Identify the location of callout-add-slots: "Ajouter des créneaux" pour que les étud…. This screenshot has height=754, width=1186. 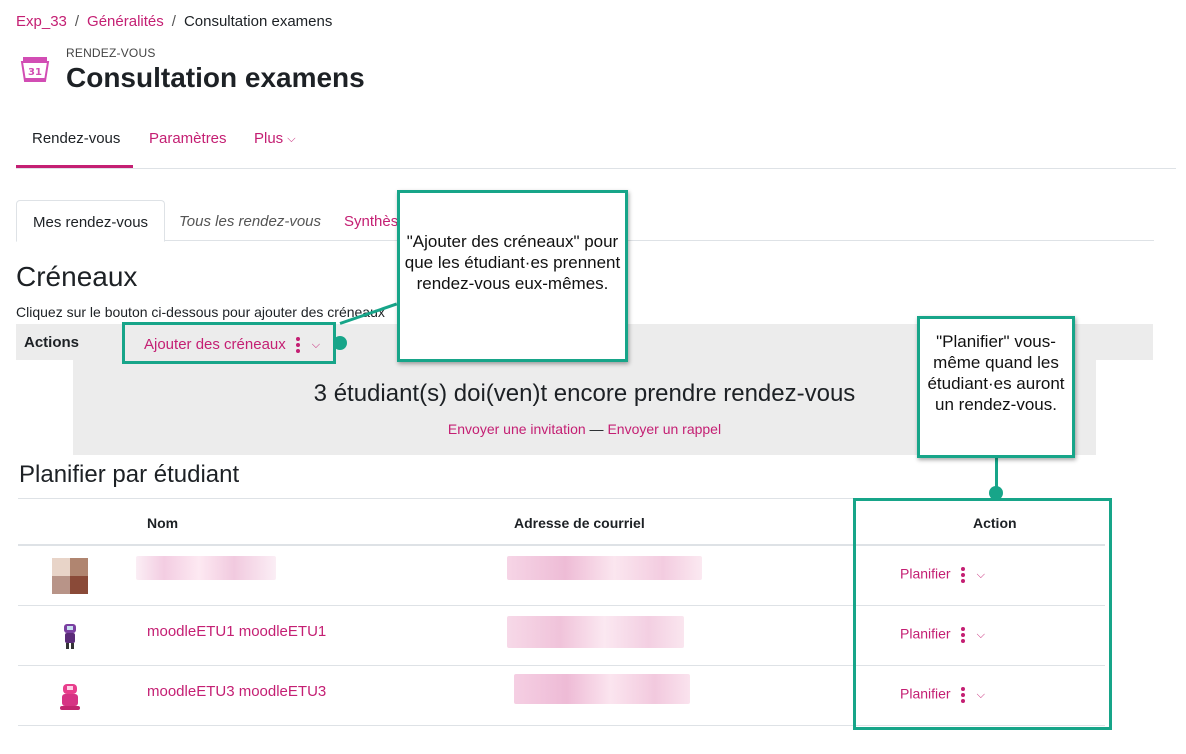
(512, 276).